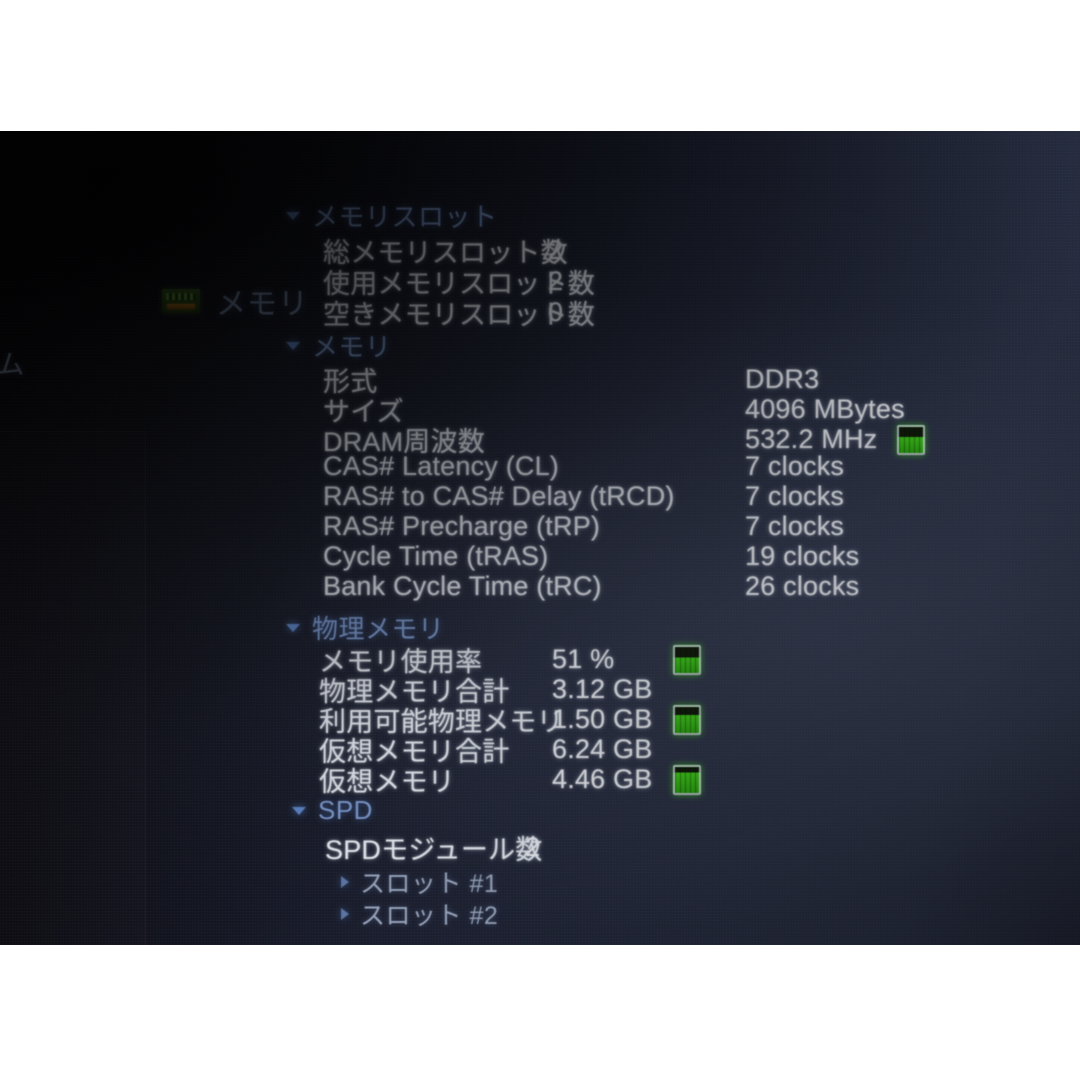 The height and width of the screenshot is (1080, 1080). What do you see at coordinates (262, 304) in the screenshot?
I see `page-title: メモリ` at bounding box center [262, 304].